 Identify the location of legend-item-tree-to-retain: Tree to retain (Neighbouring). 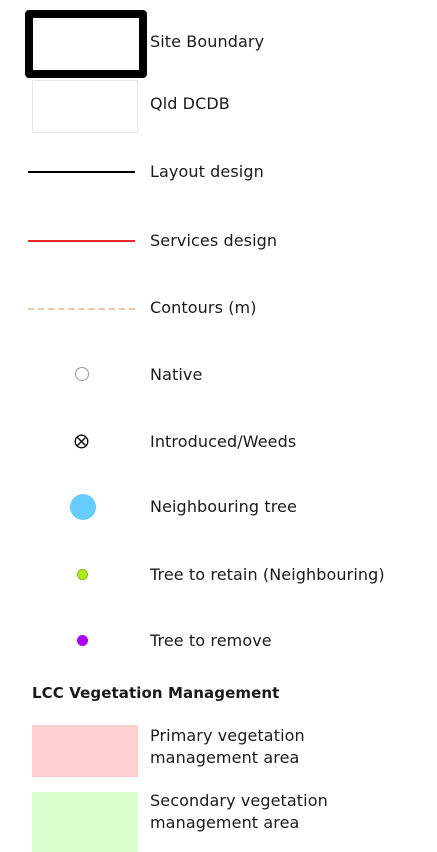
(218, 575).